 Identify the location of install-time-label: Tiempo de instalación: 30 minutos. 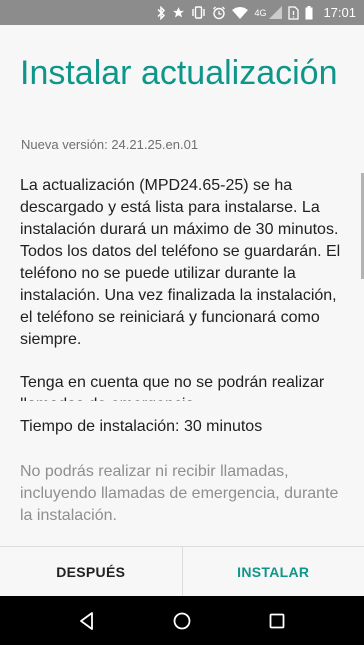
(141, 426).